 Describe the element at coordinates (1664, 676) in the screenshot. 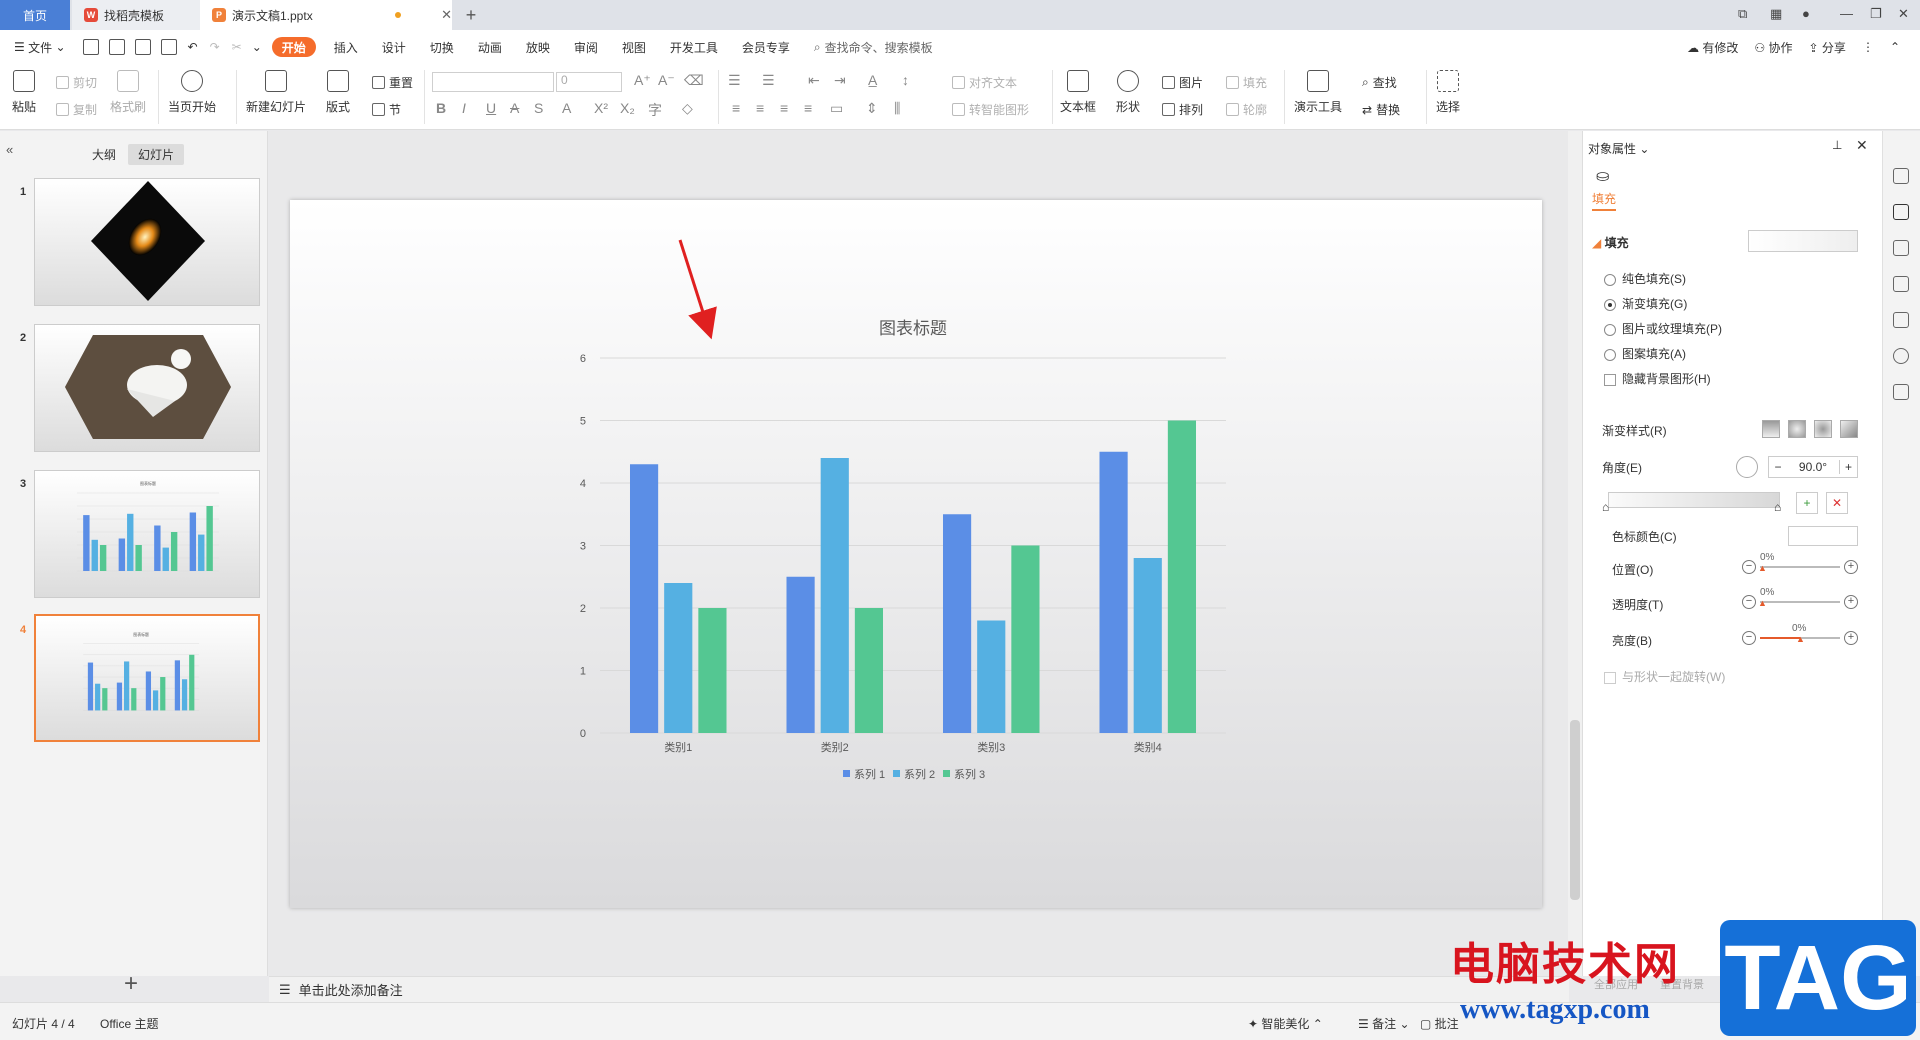

I see `rotate-with-shape-checkbox: 与形状一起旋转(W)` at that location.